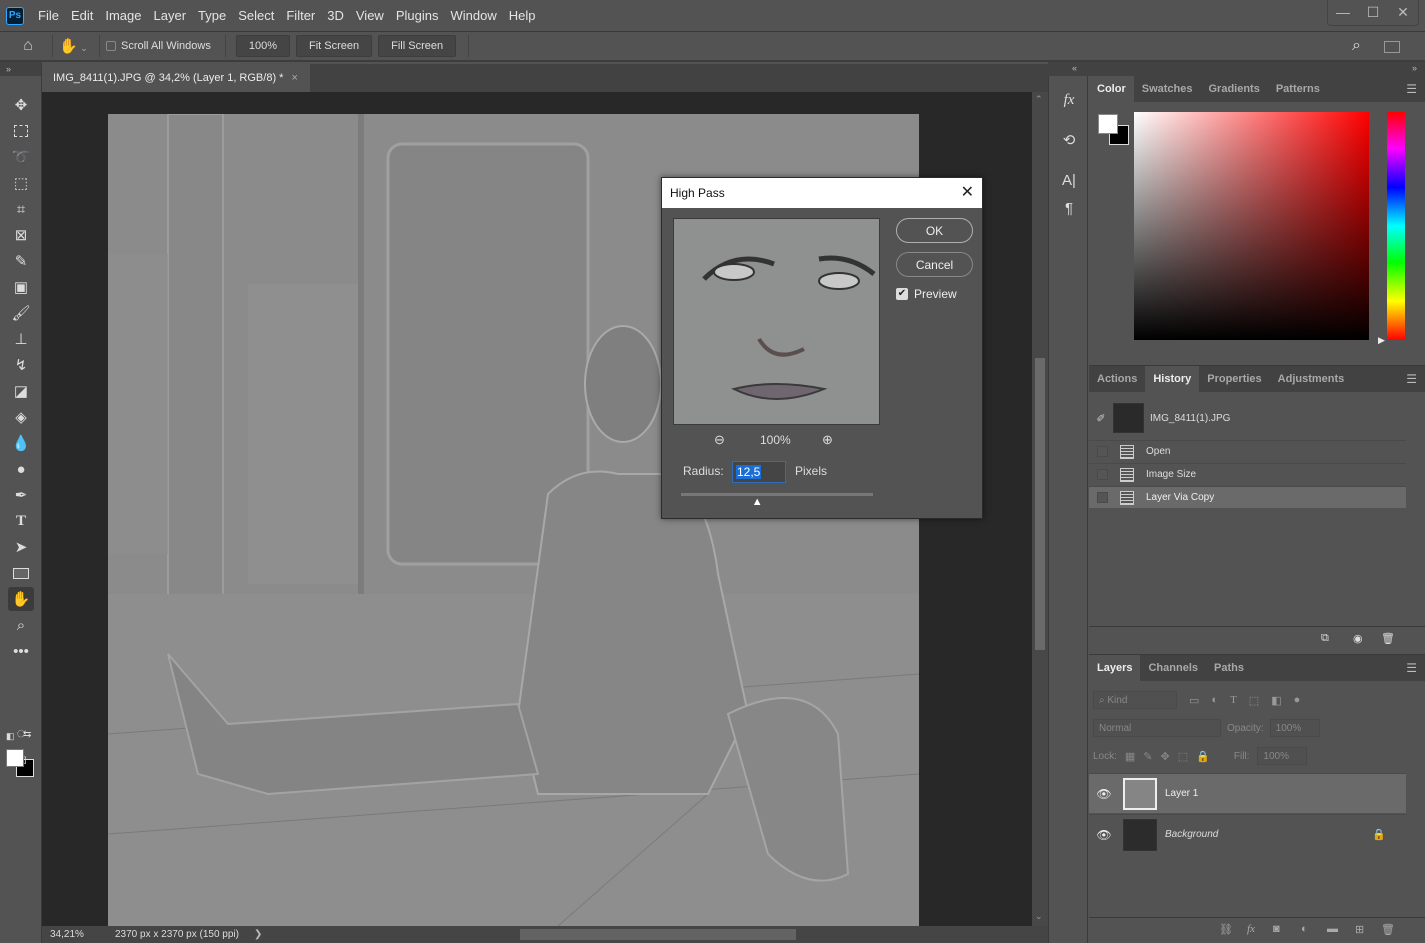 The width and height of the screenshot is (1425, 943). I want to click on tab-paths: Paths, so click(1229, 668).